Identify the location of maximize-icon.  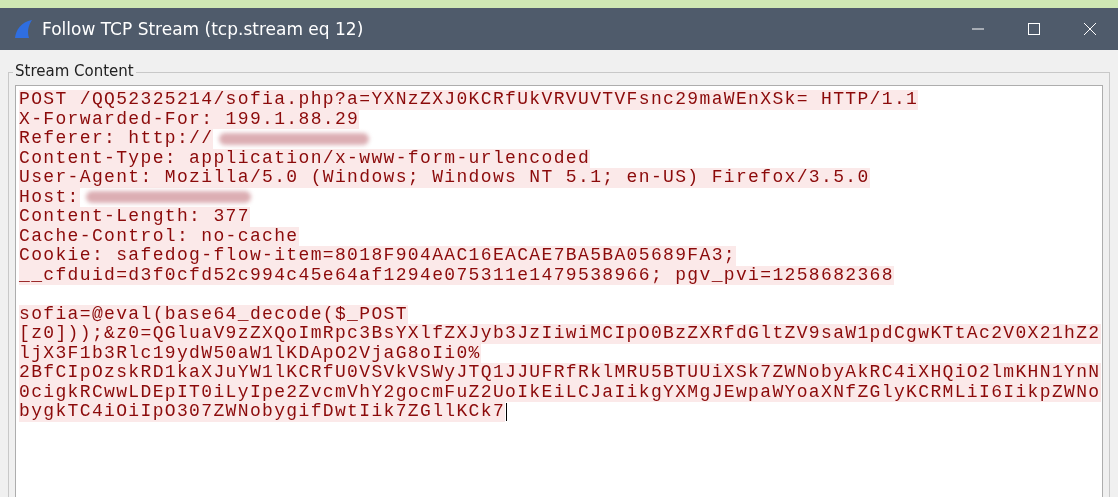
(1034, 29).